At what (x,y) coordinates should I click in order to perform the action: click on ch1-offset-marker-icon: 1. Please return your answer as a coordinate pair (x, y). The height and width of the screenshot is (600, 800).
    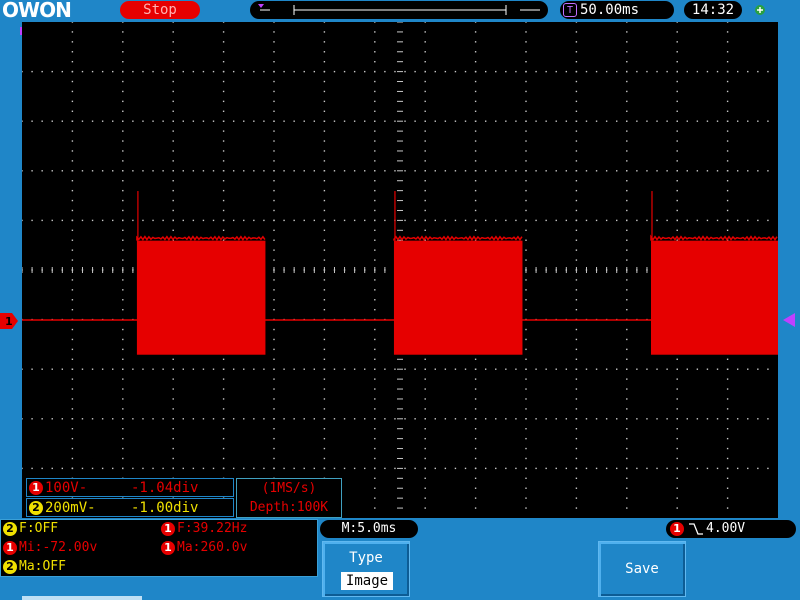
    Looking at the image, I should click on (9, 321).